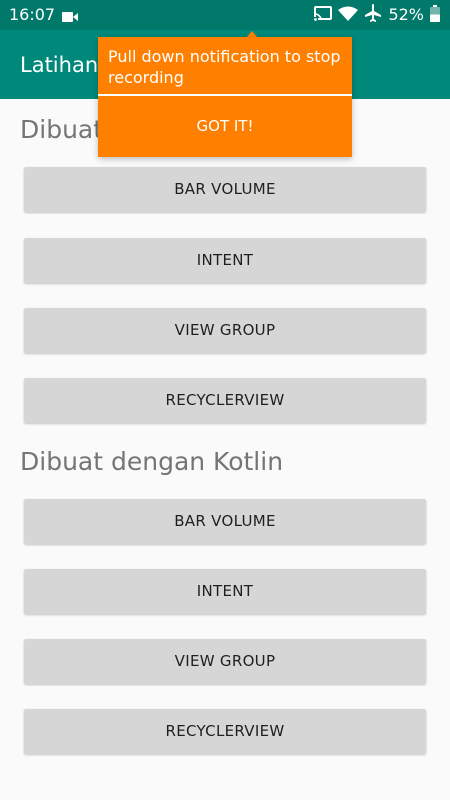 The width and height of the screenshot is (450, 800). I want to click on battery-percent: 52%, so click(406, 14).